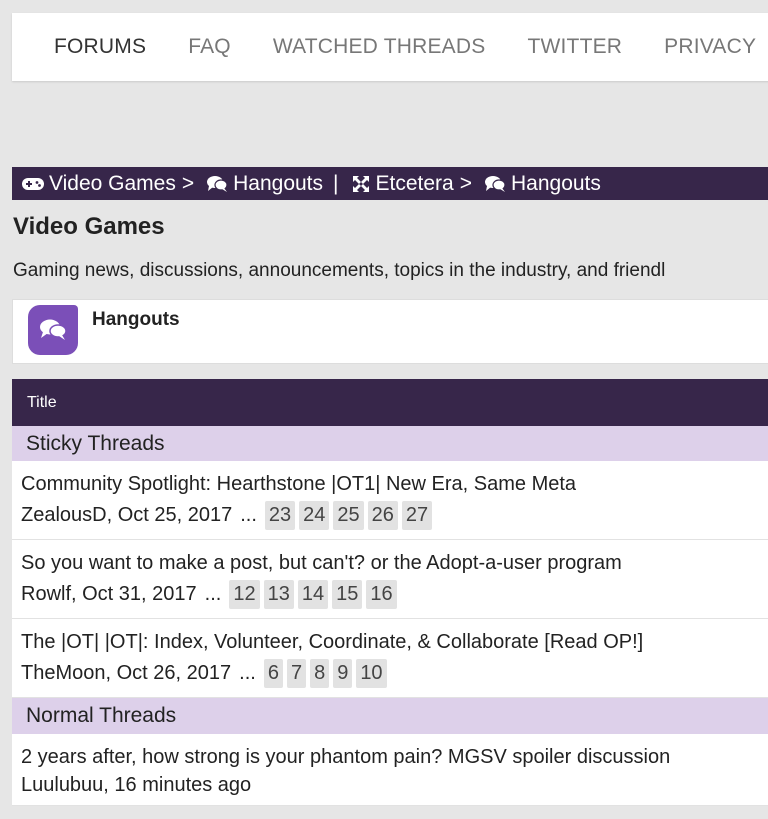  I want to click on thread-author-date: ZealousD, Oct 25, 2017, so click(127, 515).